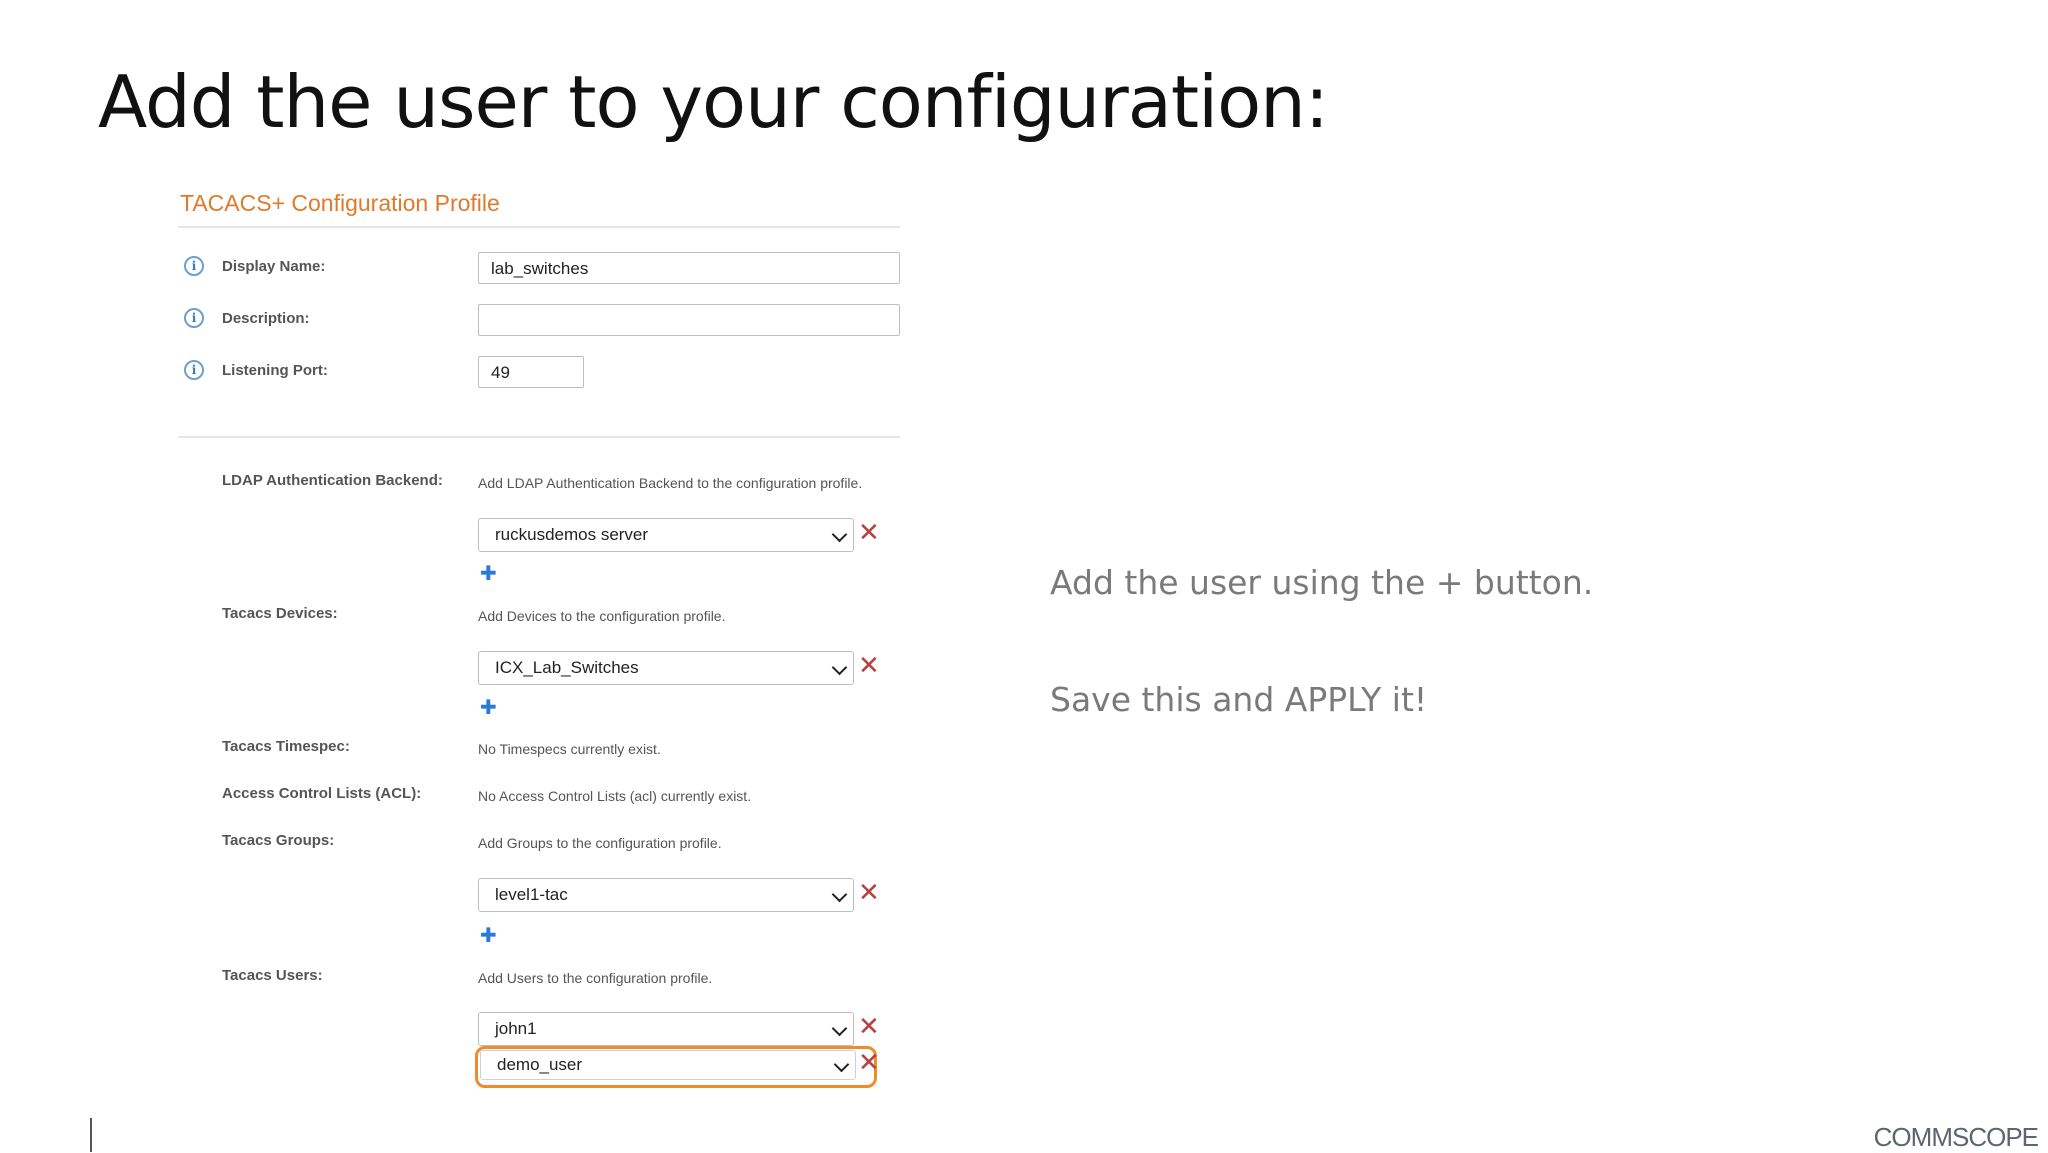 This screenshot has height=1153, width=2048. What do you see at coordinates (668, 1065) in the screenshot?
I see `tacacs-user-select-new: demo_user` at bounding box center [668, 1065].